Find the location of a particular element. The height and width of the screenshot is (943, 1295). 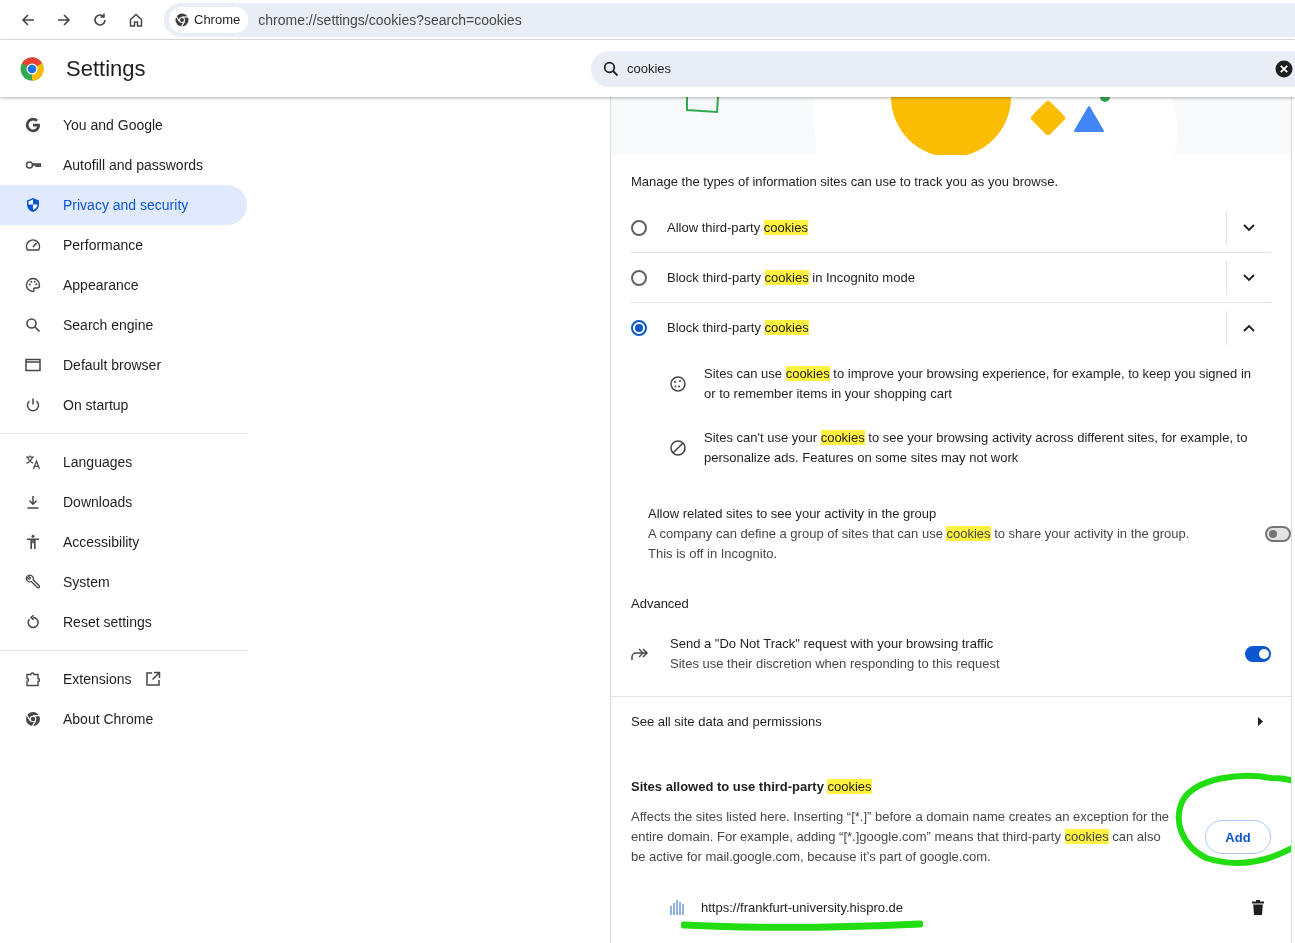

sidebar-item: Reset settings is located at coordinates (123, 622).